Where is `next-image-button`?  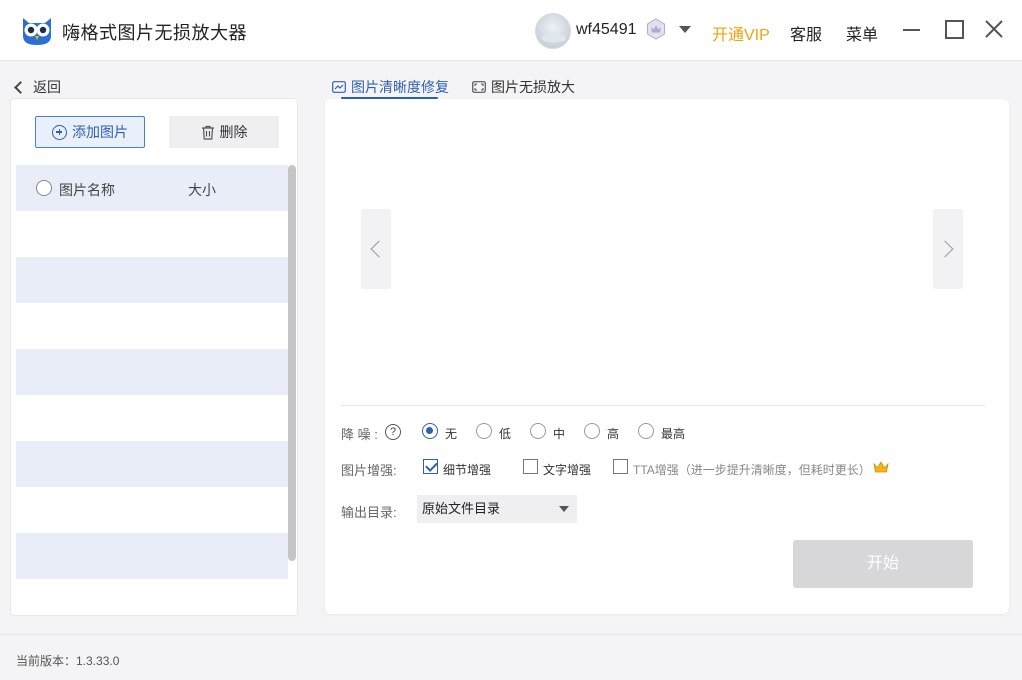
next-image-button is located at coordinates (948, 249).